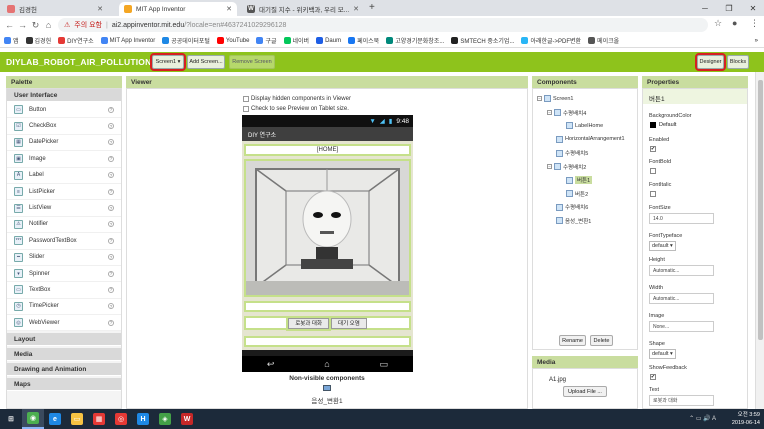 The height and width of the screenshot is (429, 764). What do you see at coordinates (580, 125) in the screenshot?
I see `component-node: LabelHome` at bounding box center [580, 125].